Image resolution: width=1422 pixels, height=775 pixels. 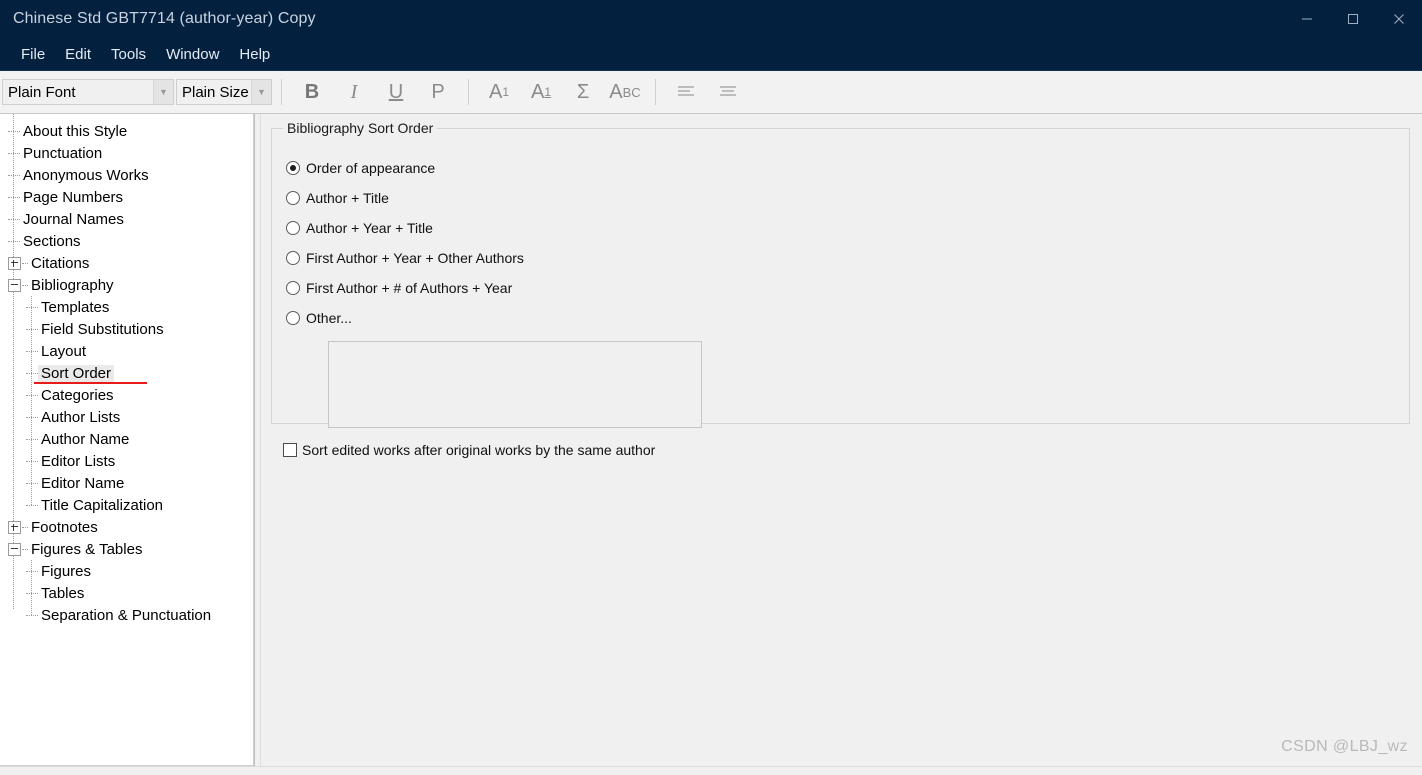 What do you see at coordinates (847, 168) in the screenshot?
I see `radio-row-order-of-appearance: Order of appearance` at bounding box center [847, 168].